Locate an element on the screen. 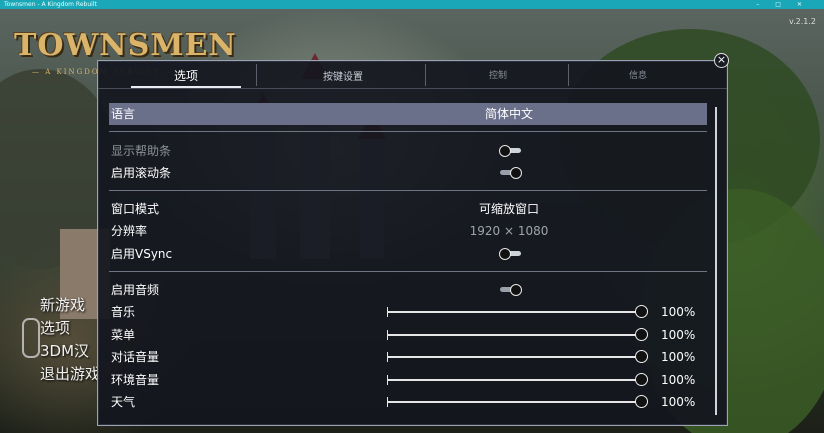  language-label: 语言 is located at coordinates (123, 114).